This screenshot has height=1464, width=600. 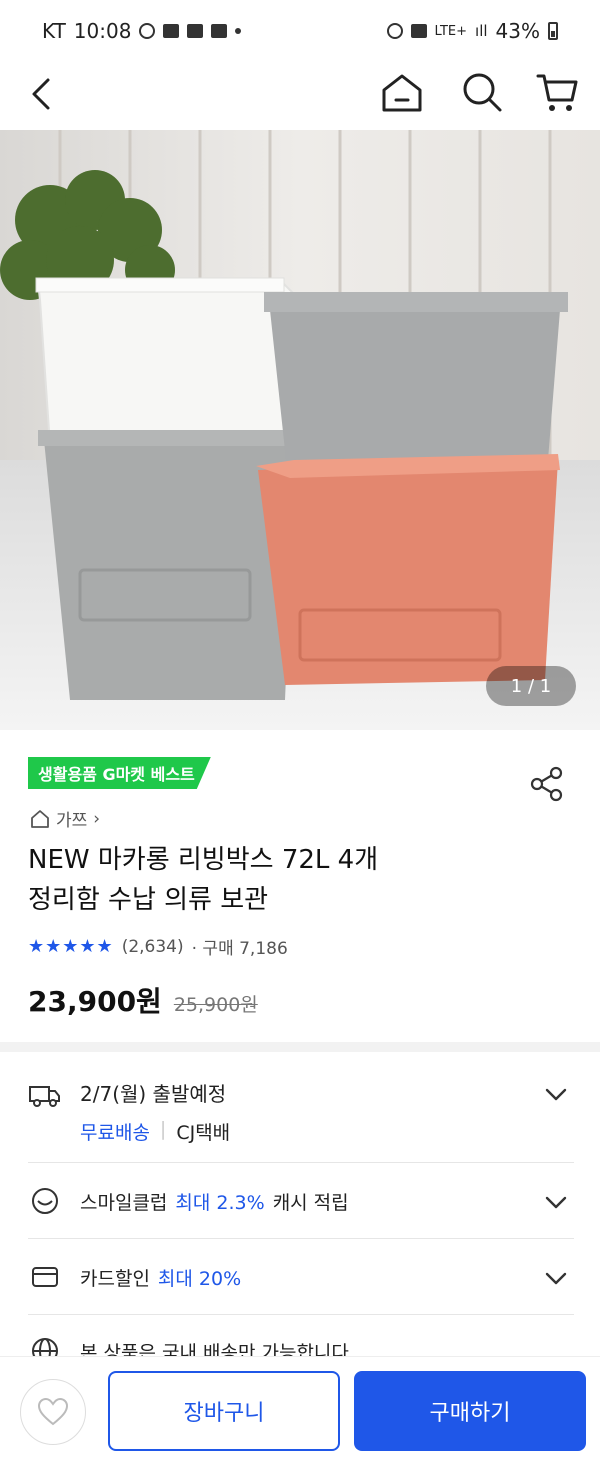 What do you see at coordinates (155, 1131) in the screenshot?
I see `shipping-info: 무료배송 | CJ택배` at bounding box center [155, 1131].